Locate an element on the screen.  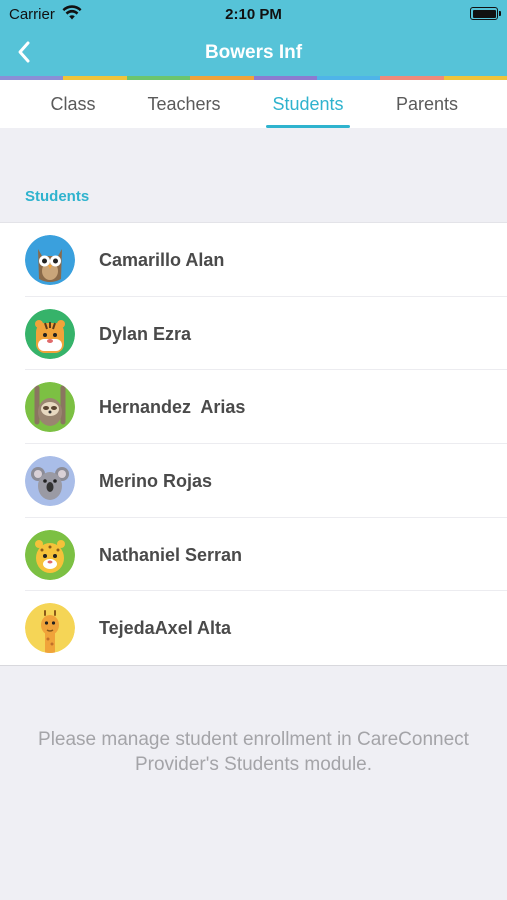
tab-bar: Class Teachers Students Parents is located at coordinates (253, 104).